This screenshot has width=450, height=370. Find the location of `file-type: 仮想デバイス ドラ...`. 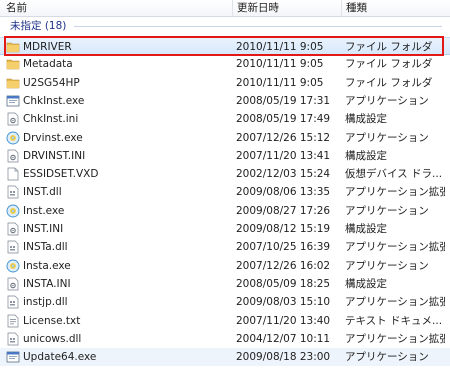

file-type: 仮想デバイス ドラ... is located at coordinates (394, 174).